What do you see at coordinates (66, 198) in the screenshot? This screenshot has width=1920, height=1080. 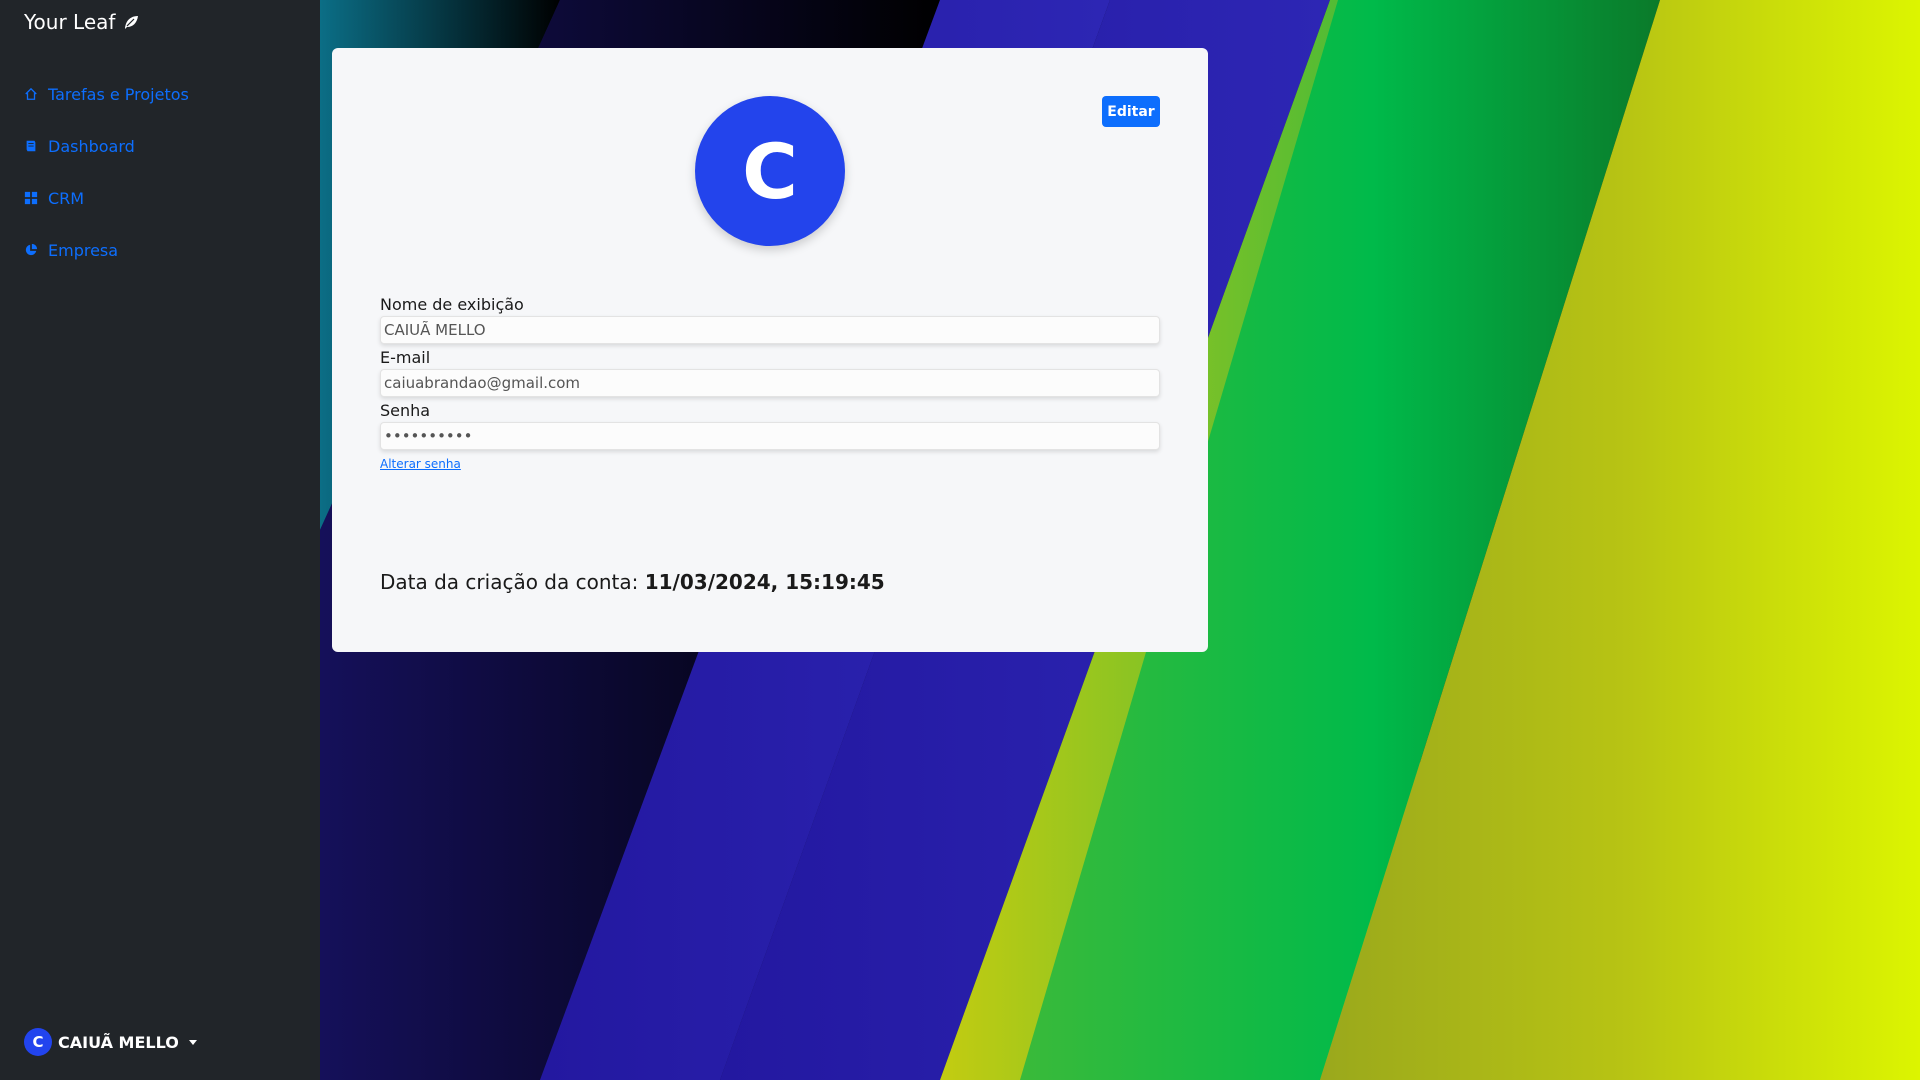 I see `sidebar-item-label: CRM` at bounding box center [66, 198].